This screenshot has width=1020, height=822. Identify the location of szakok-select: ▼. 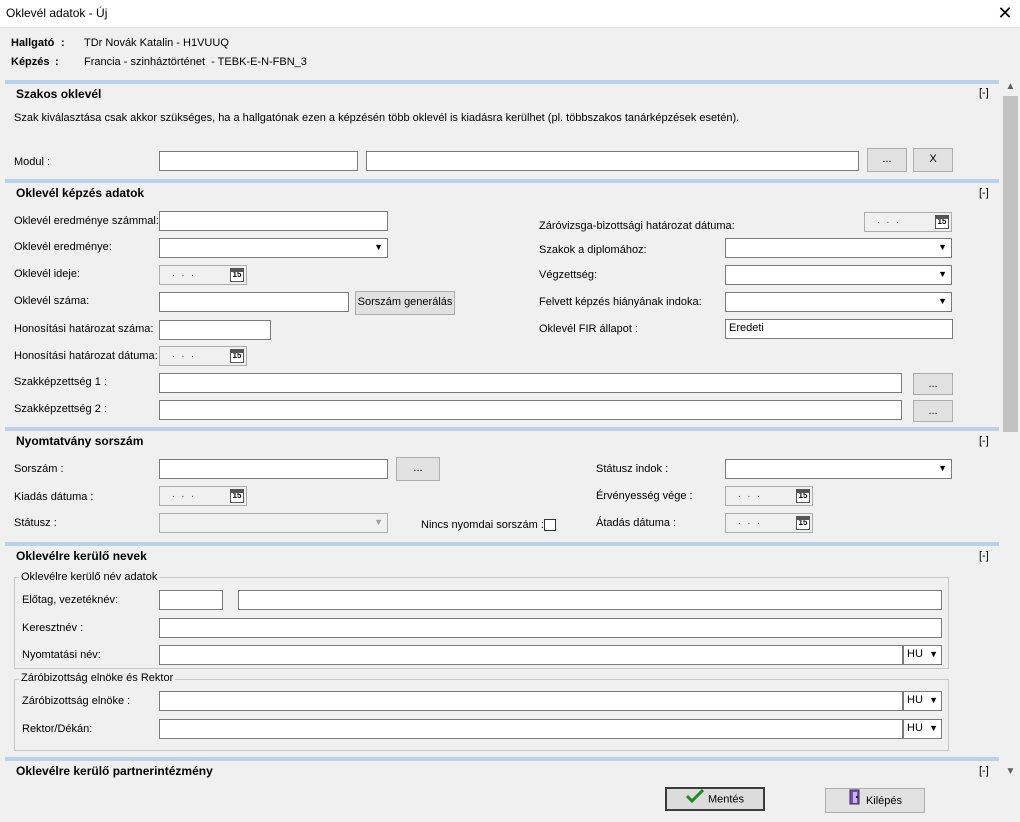
(838, 248).